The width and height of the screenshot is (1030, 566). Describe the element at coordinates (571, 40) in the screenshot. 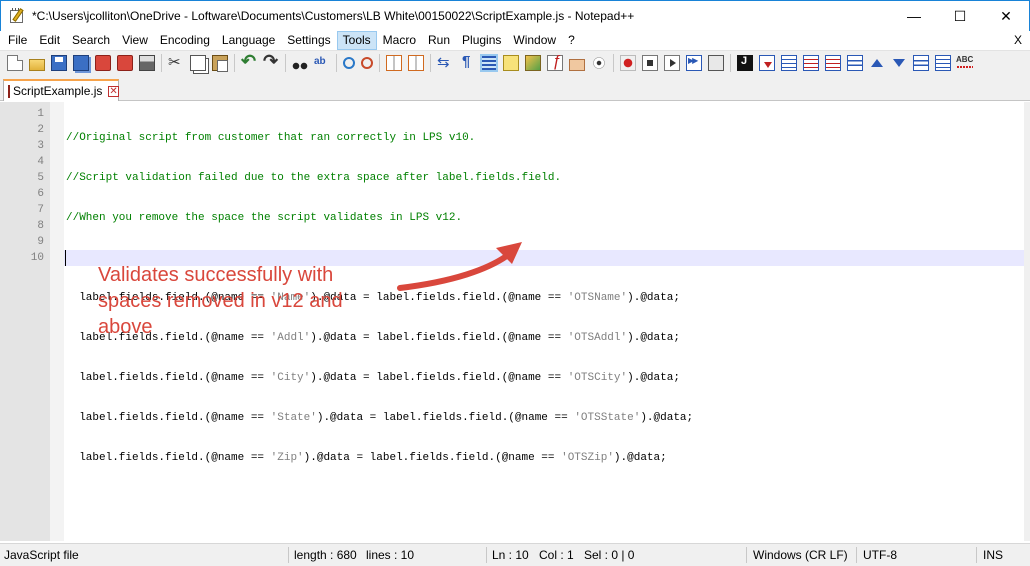

I see `menu-help: ?` at that location.